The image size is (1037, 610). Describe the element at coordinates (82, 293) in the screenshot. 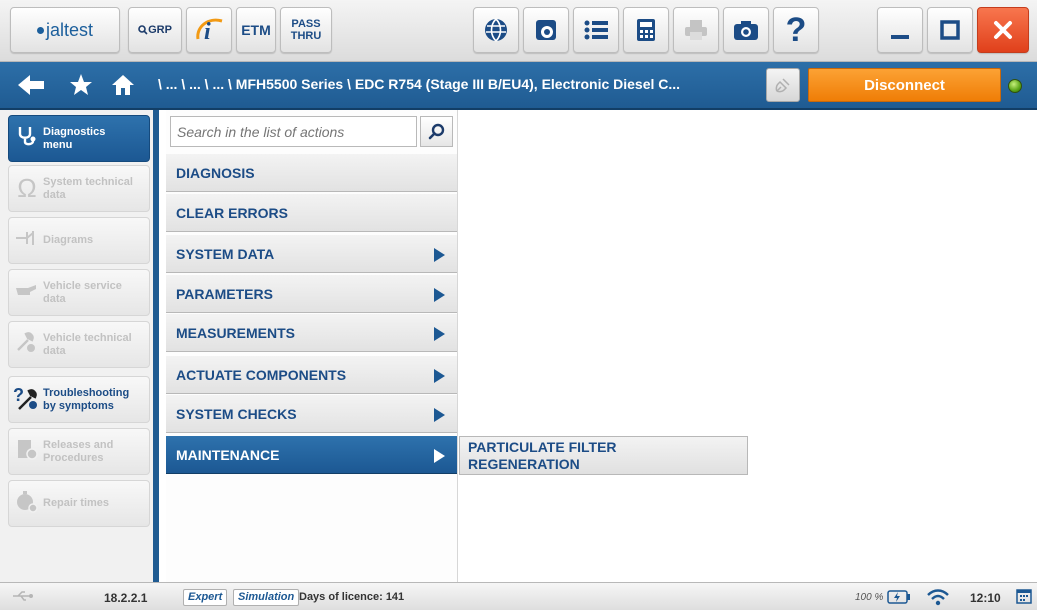

I see `sidebar-item-label: Vehicle service data` at that location.